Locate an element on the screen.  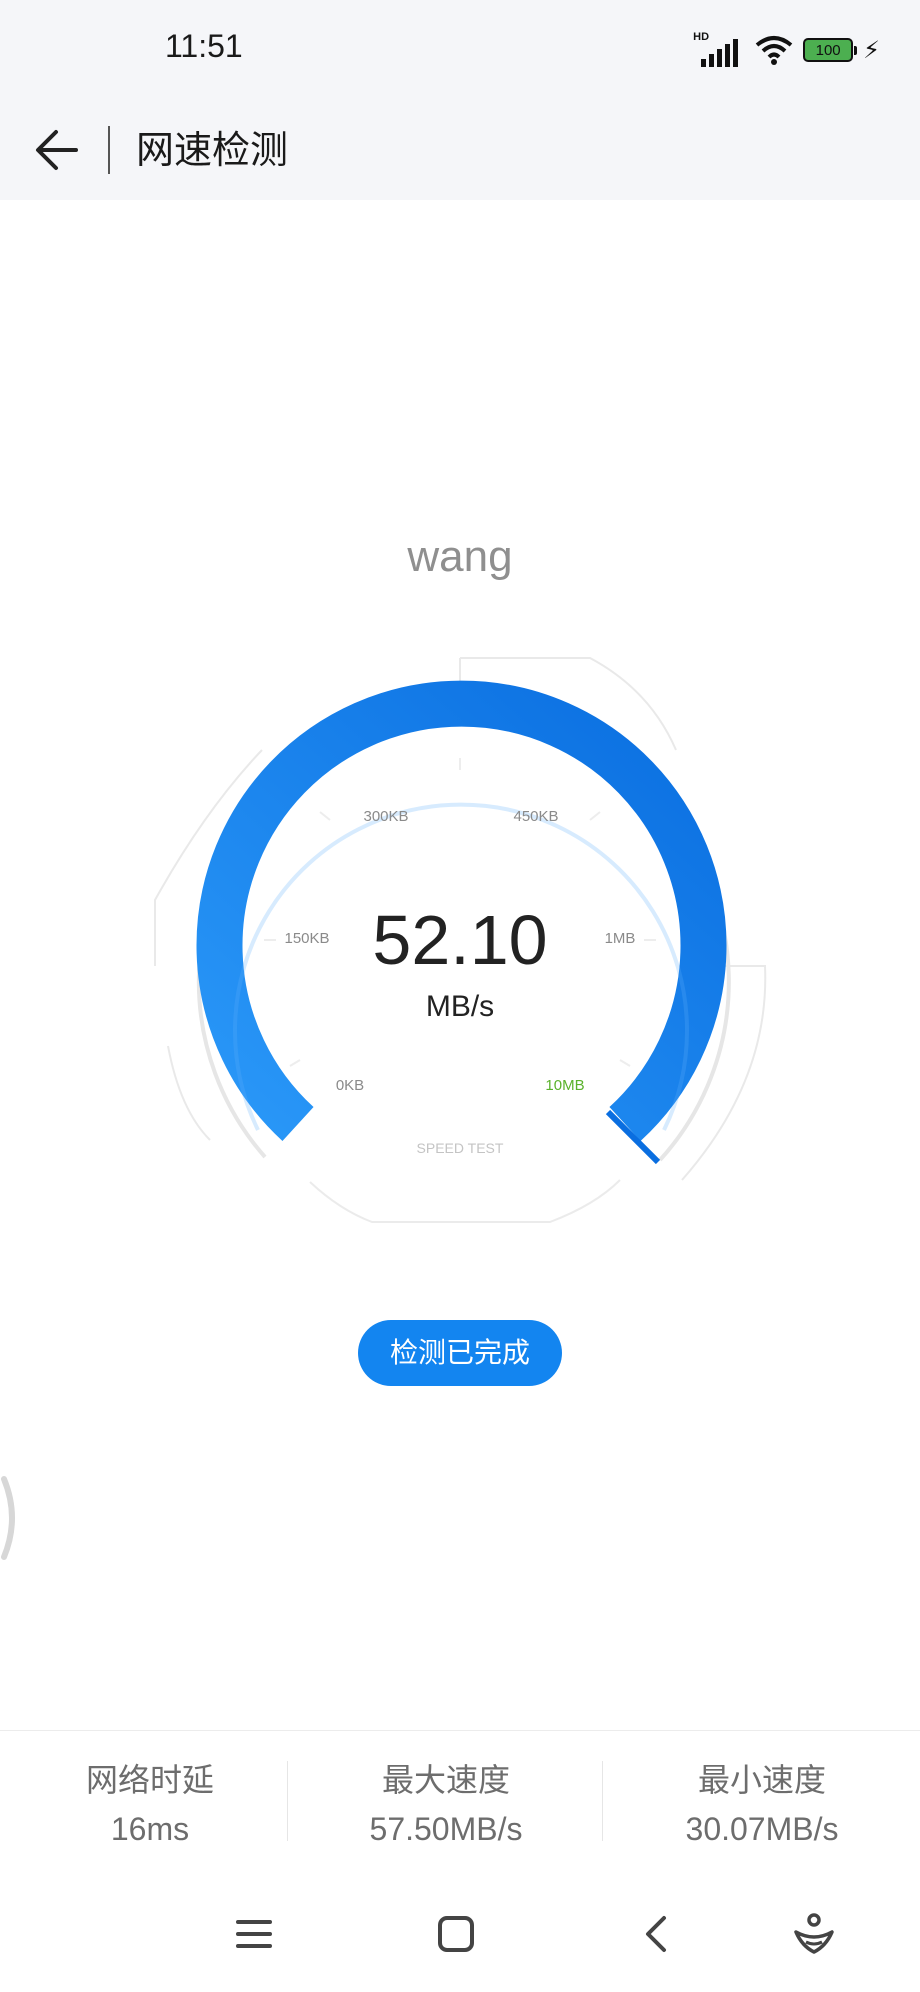
stats-panel: 网络时延 16ms 最大速度 57.50MB/s 最小速度 30.07MB/s is located at coordinates (460, 1795).